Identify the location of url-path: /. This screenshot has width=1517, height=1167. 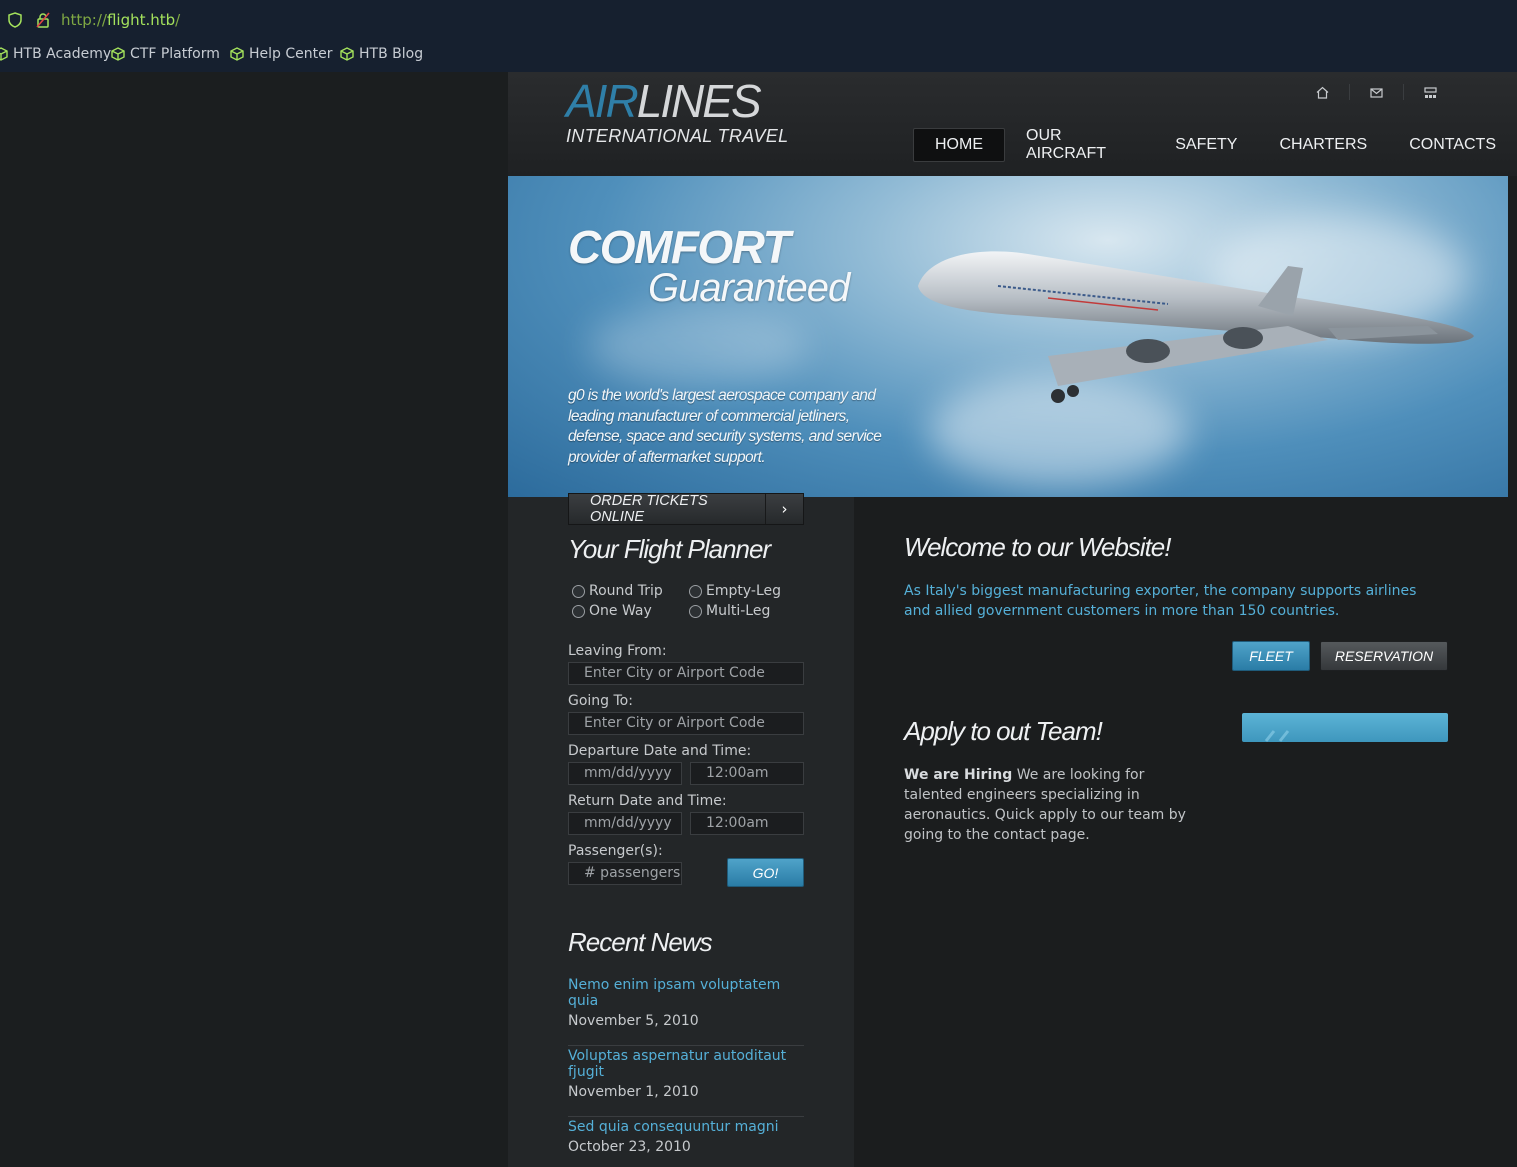
(178, 20).